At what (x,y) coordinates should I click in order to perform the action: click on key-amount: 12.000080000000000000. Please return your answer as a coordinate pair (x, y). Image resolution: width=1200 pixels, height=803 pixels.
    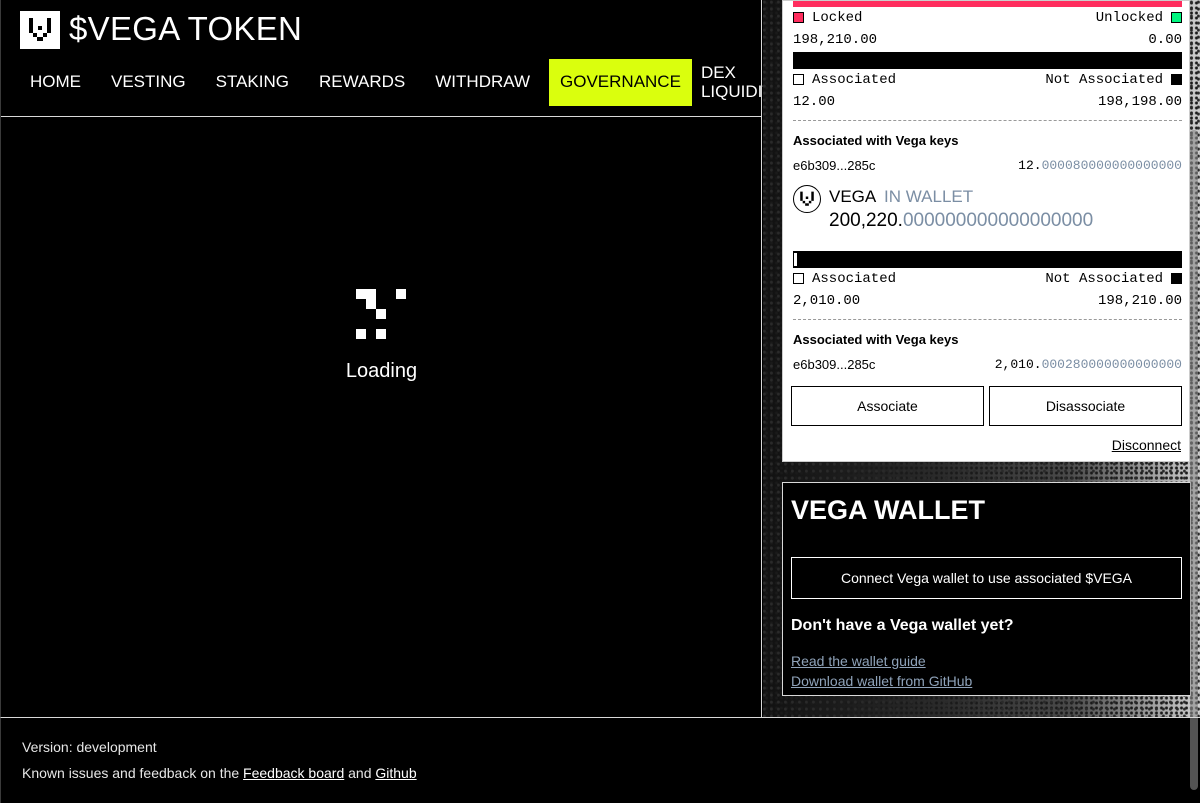
    Looking at the image, I should click on (1100, 165).